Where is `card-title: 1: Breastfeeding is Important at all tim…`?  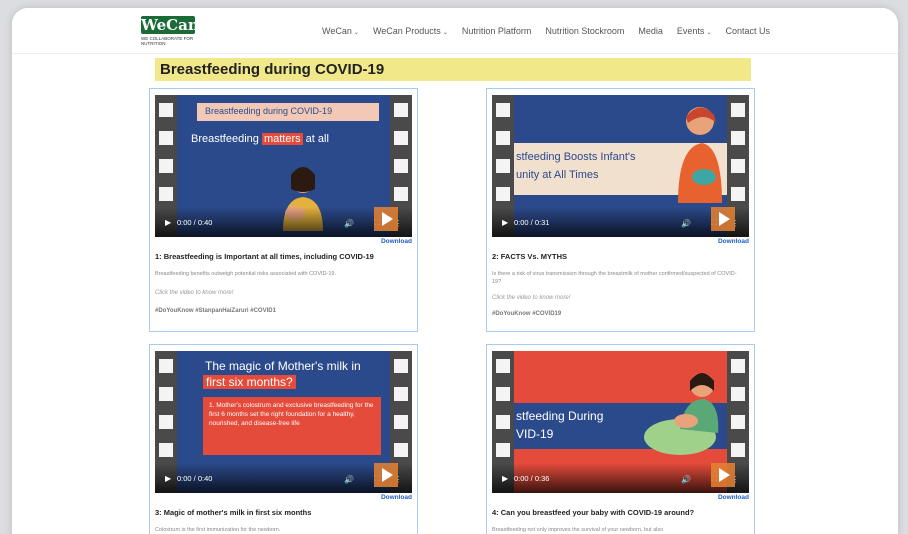
card-title: 1: Breastfeeding is Important at all tim… is located at coordinates (264, 256).